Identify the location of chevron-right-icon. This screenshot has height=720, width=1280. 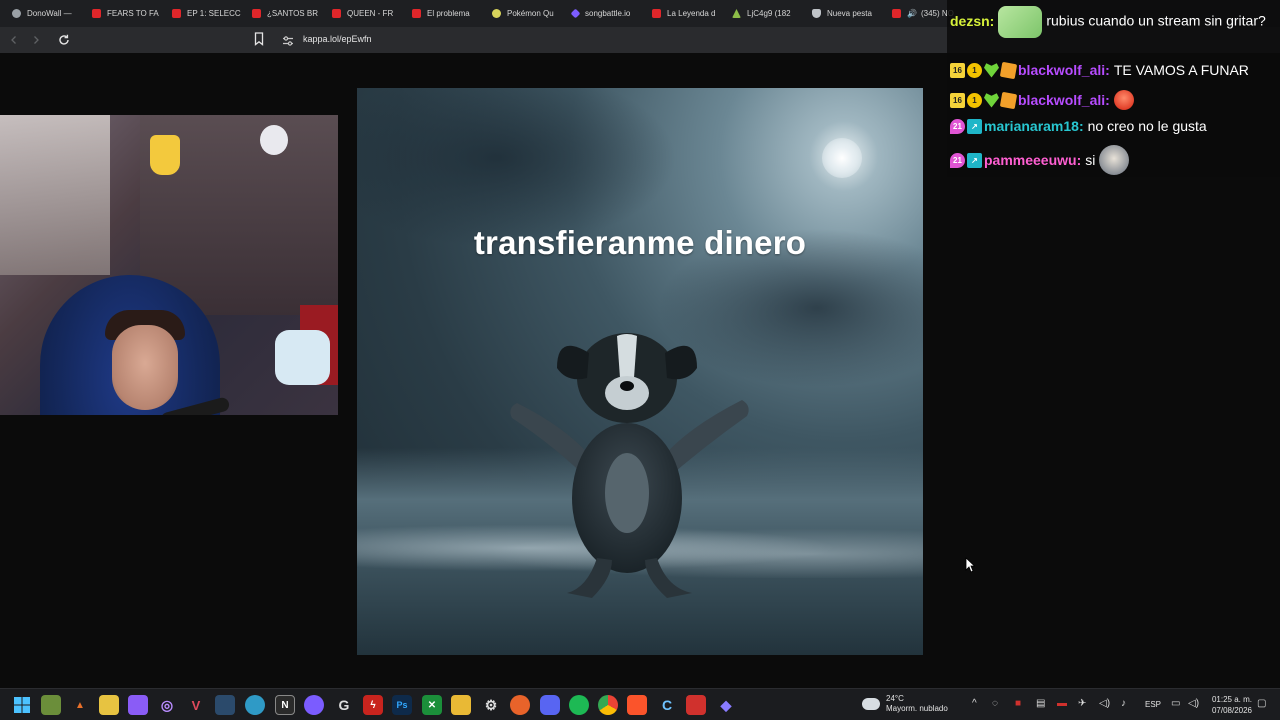
(36, 40).